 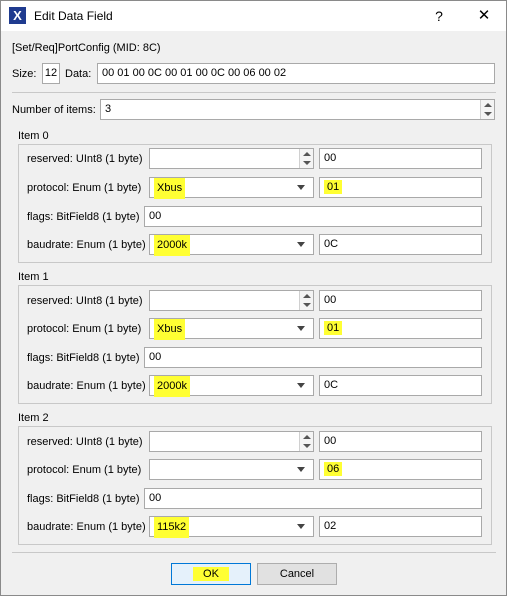 I want to click on number-of-items-label: Number of items:, so click(x=54, y=110).